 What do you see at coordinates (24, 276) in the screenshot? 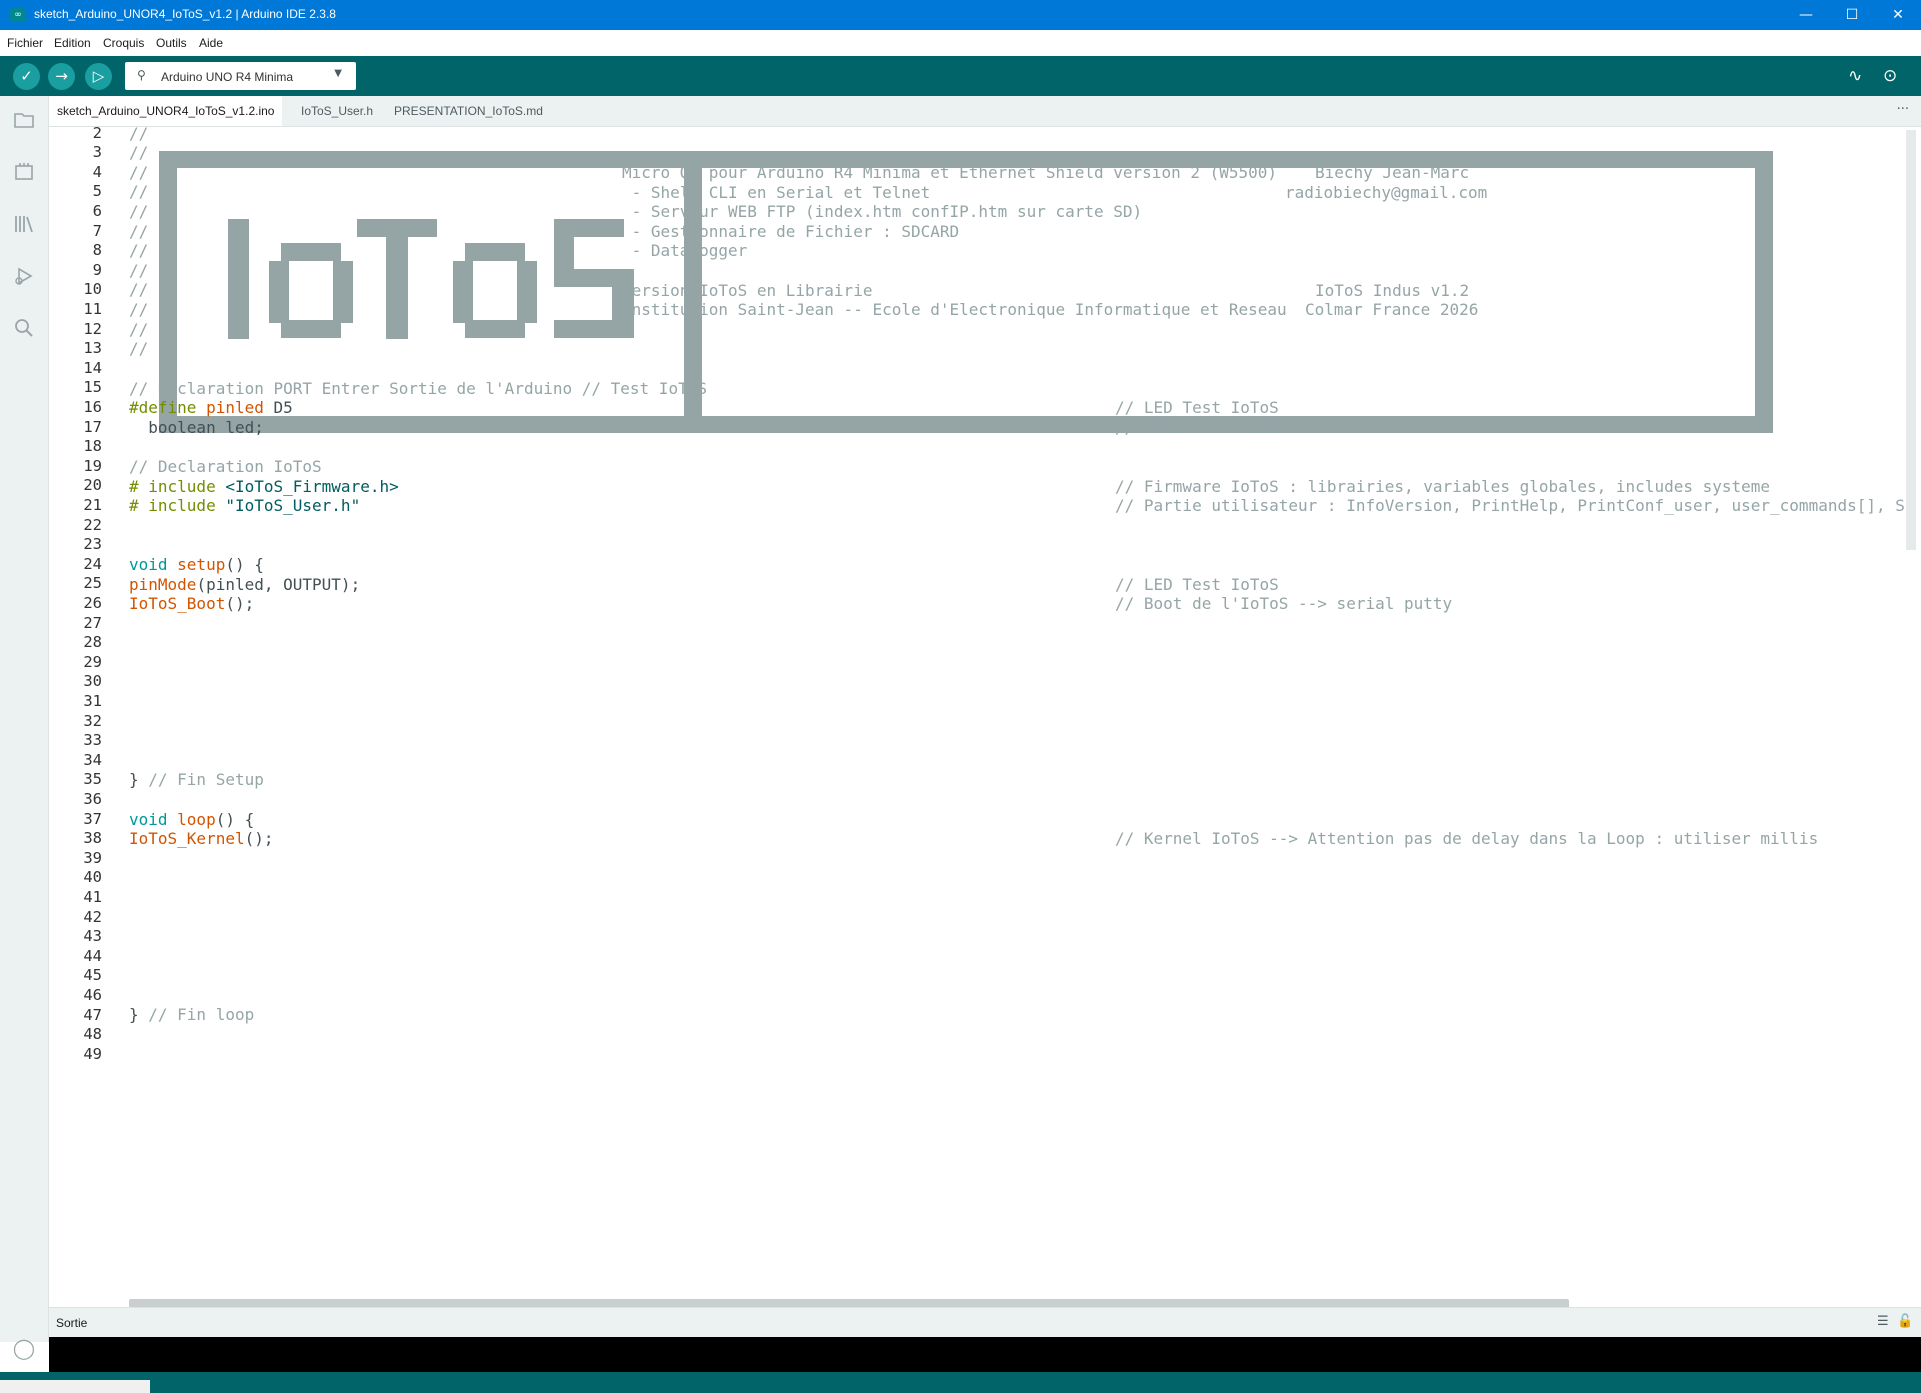
I see `debug-icon` at bounding box center [24, 276].